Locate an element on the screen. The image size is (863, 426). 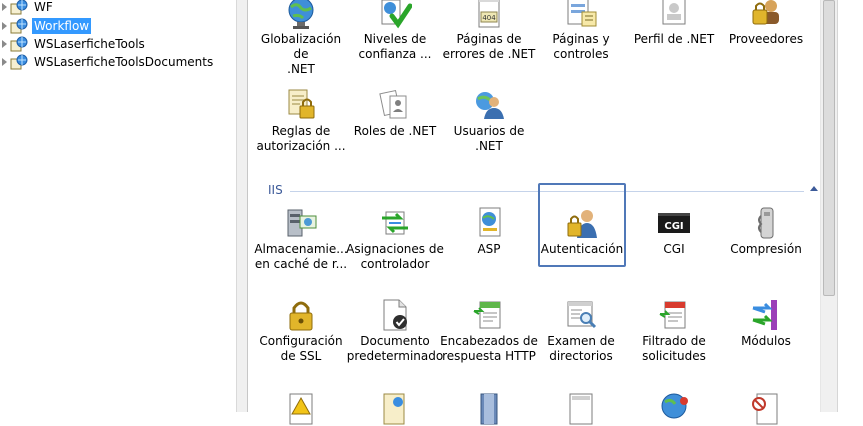
feature-label: Encabezados de respuesta HTTP is located at coordinates (489, 348).